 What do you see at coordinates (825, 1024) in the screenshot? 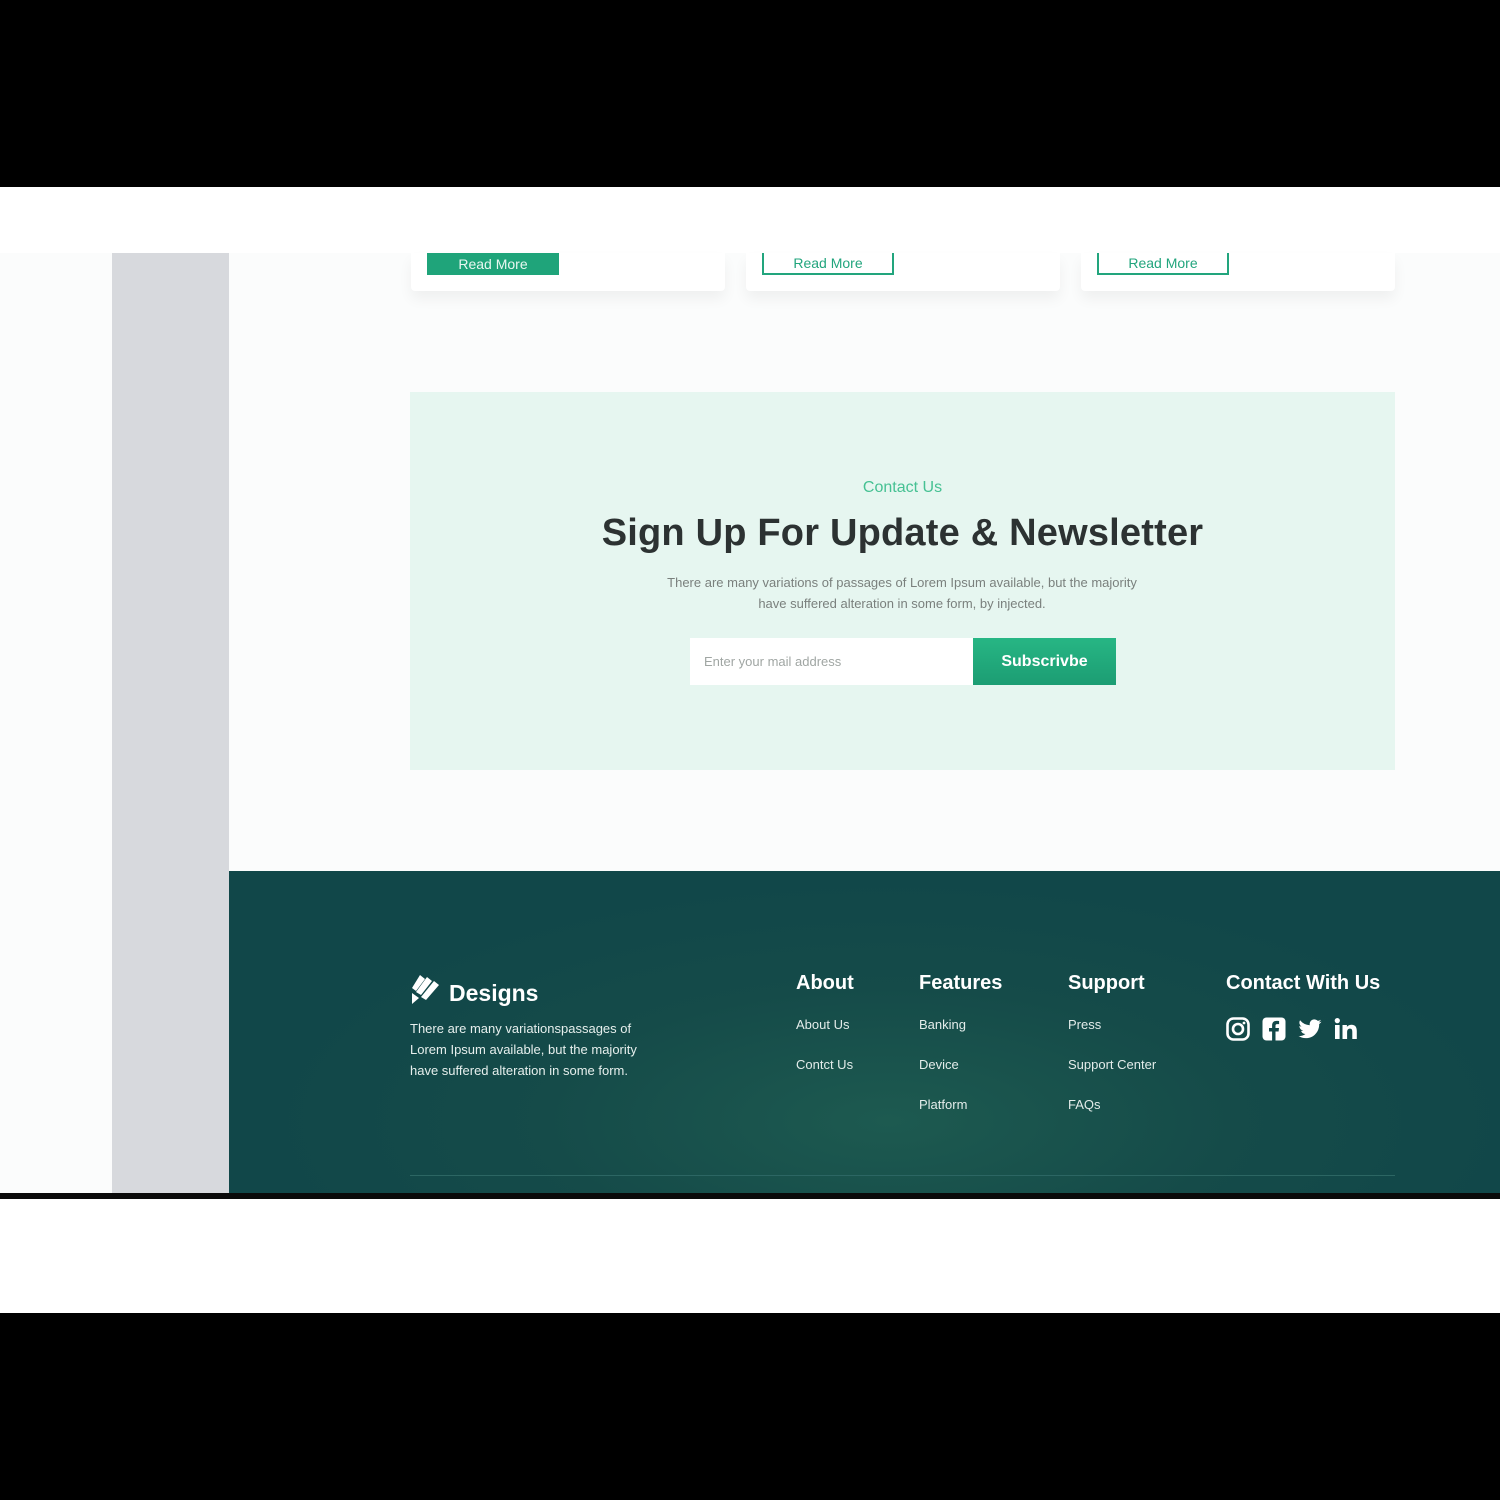
I see `footer-link-about-us: About Us` at bounding box center [825, 1024].